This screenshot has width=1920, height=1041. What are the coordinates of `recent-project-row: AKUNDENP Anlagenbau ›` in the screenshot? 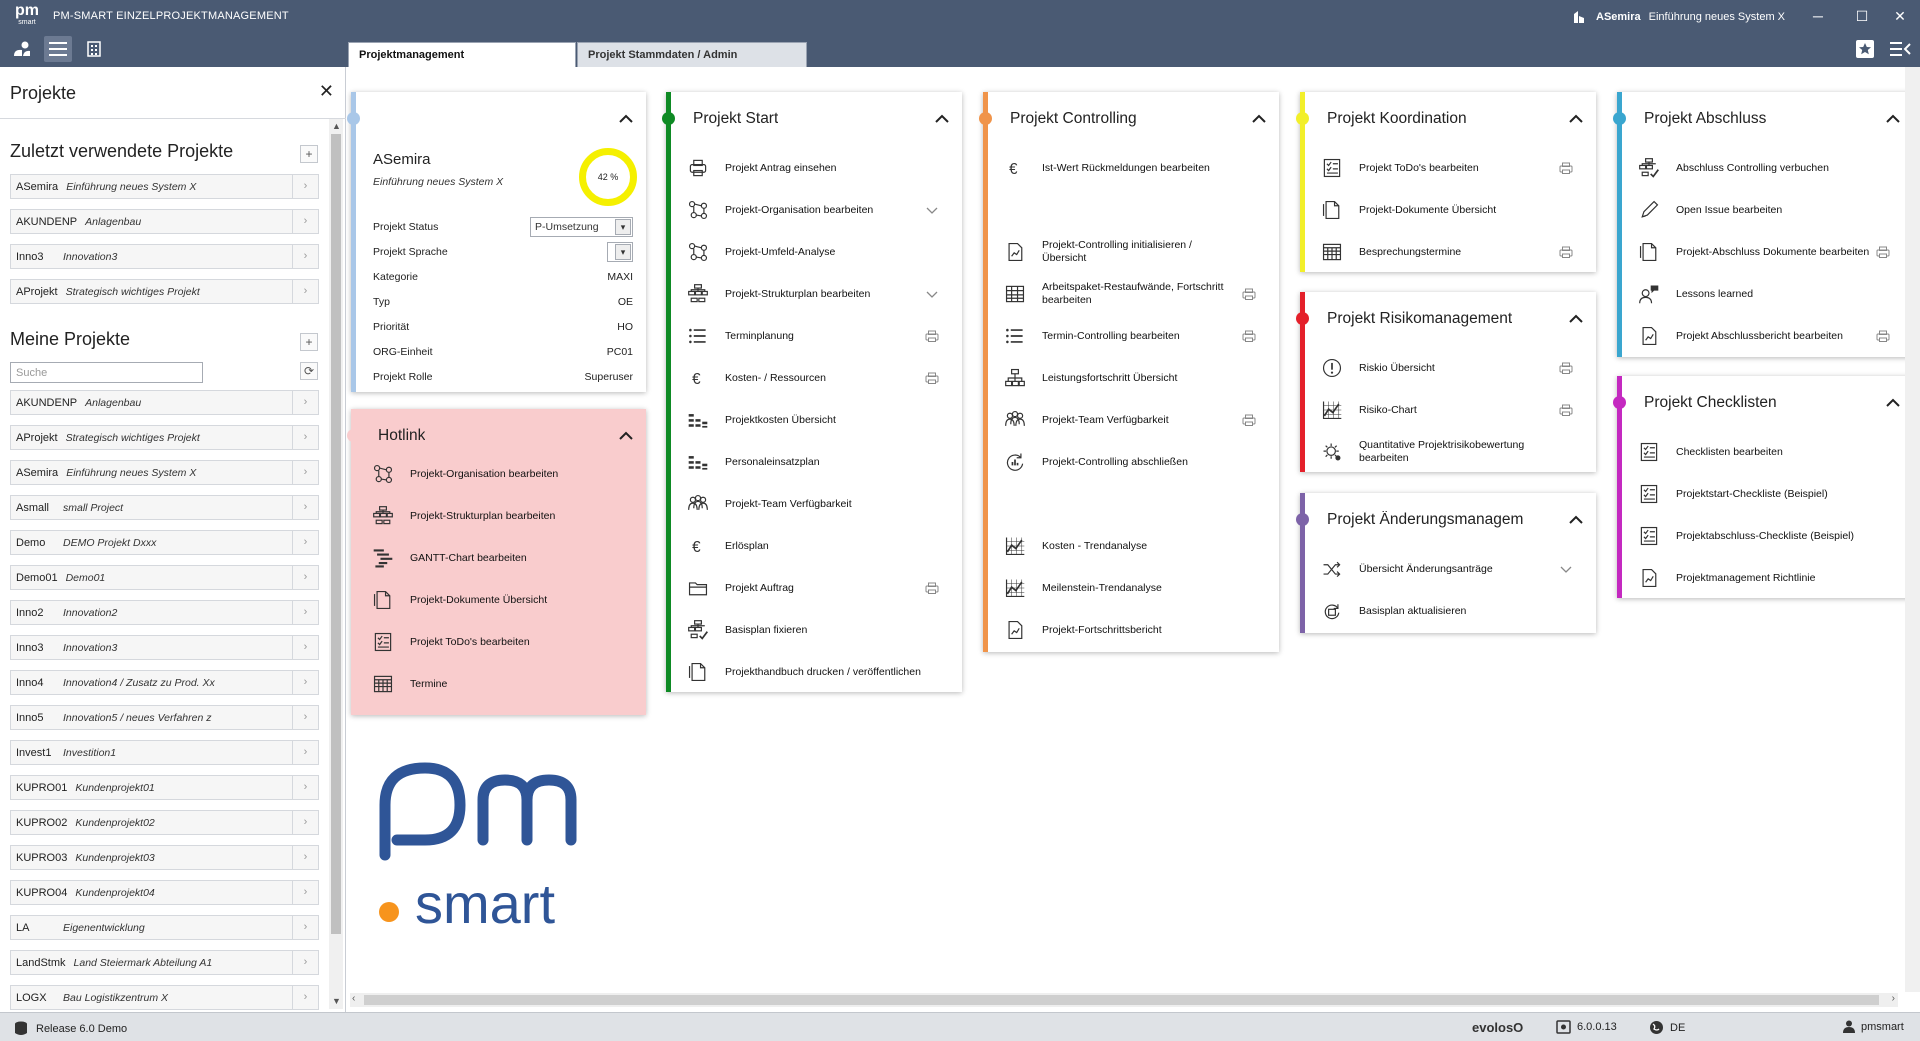 It's located at (164, 221).